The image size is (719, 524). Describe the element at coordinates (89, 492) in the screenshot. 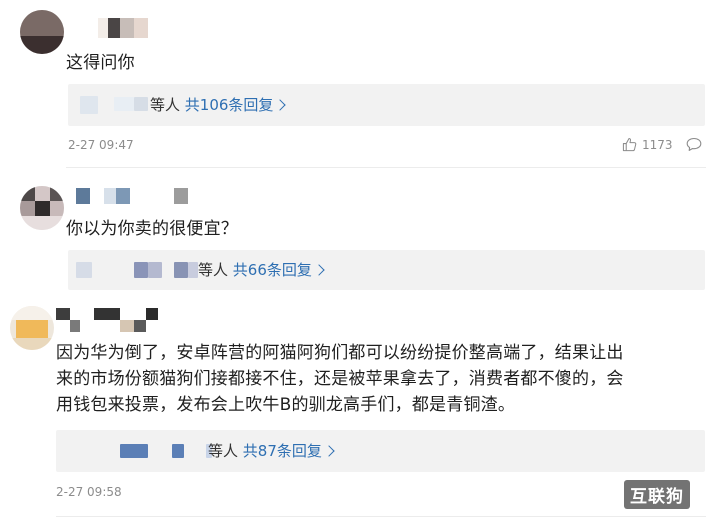

I see `comment-time: 2-27 09:58` at that location.